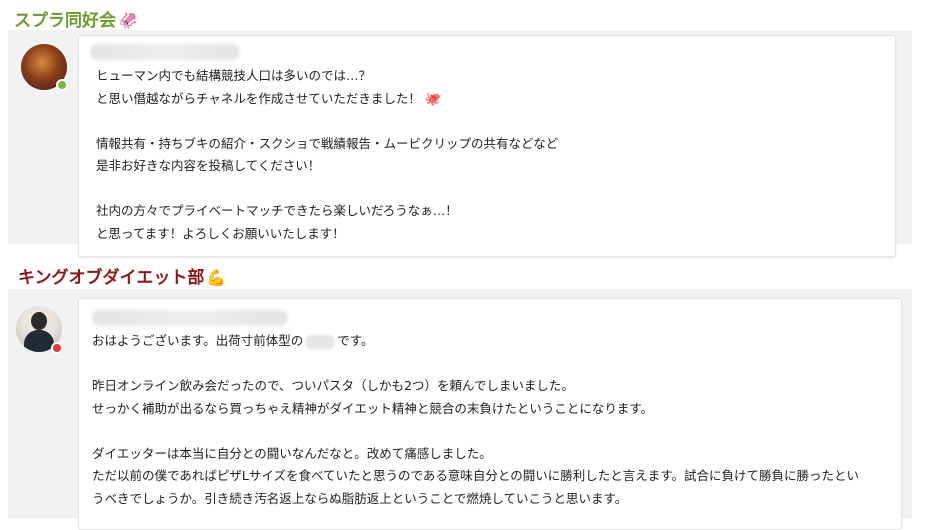  I want to click on message-line: ダイエッターは本当に自分との闘いなんだなと。改めて痛感しました。, so click(292, 453).